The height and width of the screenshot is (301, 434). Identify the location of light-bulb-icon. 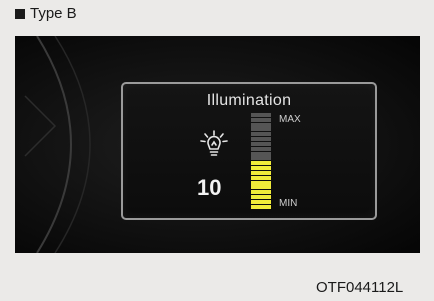
(214, 143).